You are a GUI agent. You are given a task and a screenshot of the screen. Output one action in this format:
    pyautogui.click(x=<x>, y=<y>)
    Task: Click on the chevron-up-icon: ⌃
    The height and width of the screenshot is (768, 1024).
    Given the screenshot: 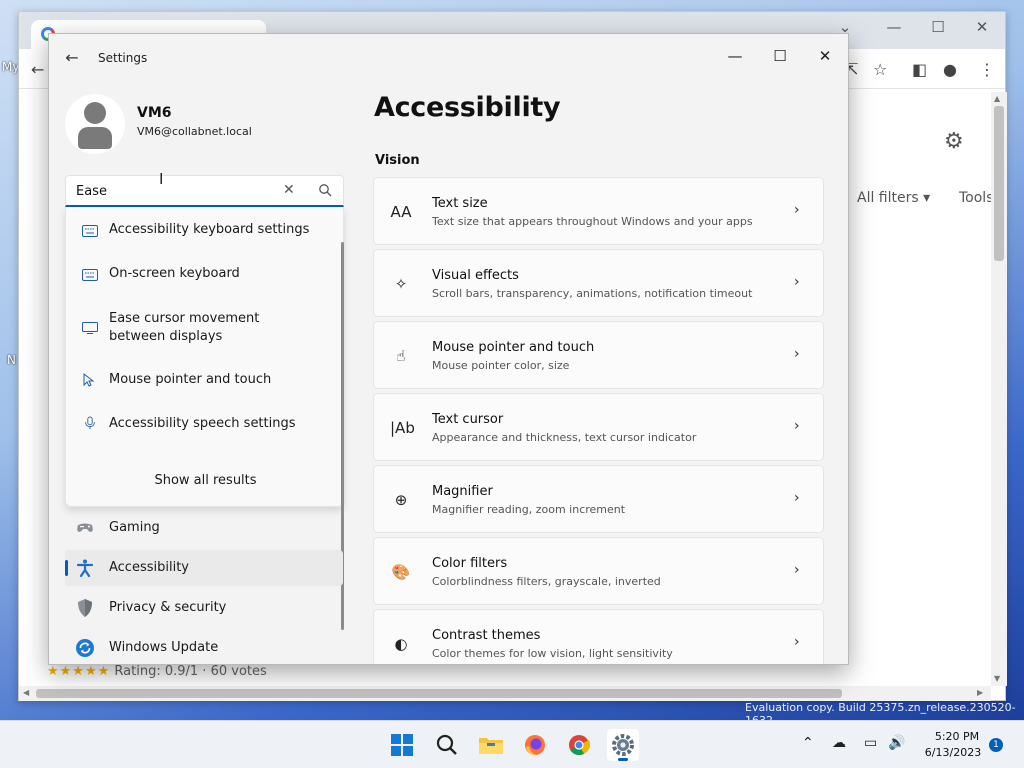 What is the action you would take?
    pyautogui.click(x=808, y=743)
    